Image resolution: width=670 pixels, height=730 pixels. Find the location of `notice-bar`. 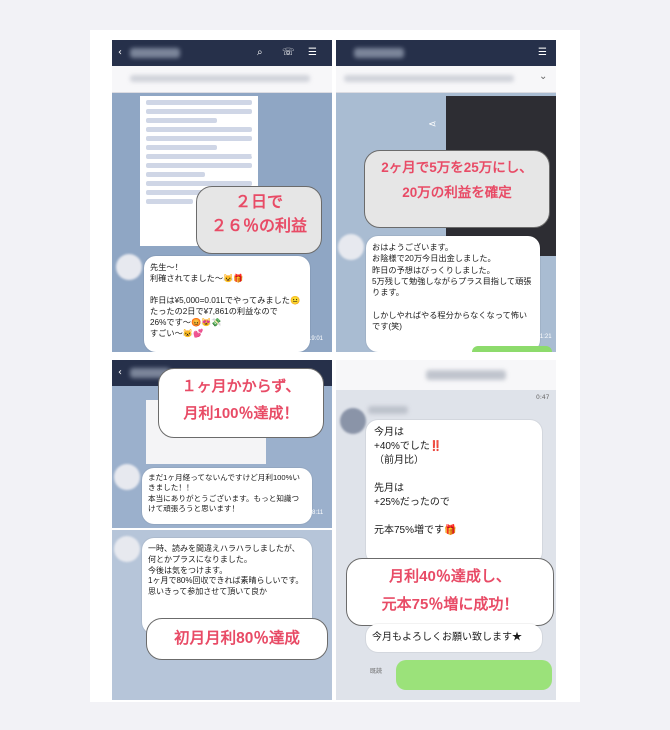

notice-bar is located at coordinates (222, 79).